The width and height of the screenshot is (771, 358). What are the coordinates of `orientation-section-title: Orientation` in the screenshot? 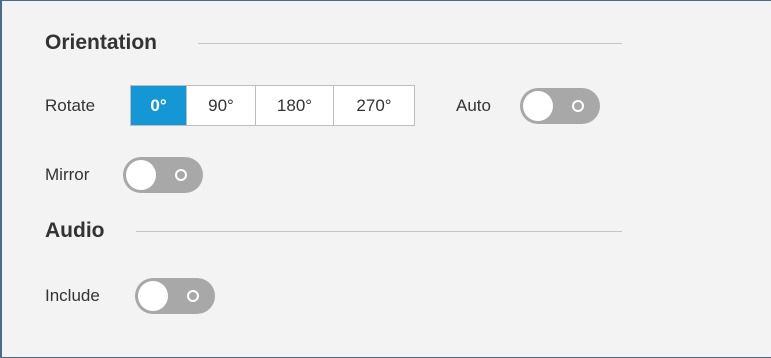 It's located at (101, 42).